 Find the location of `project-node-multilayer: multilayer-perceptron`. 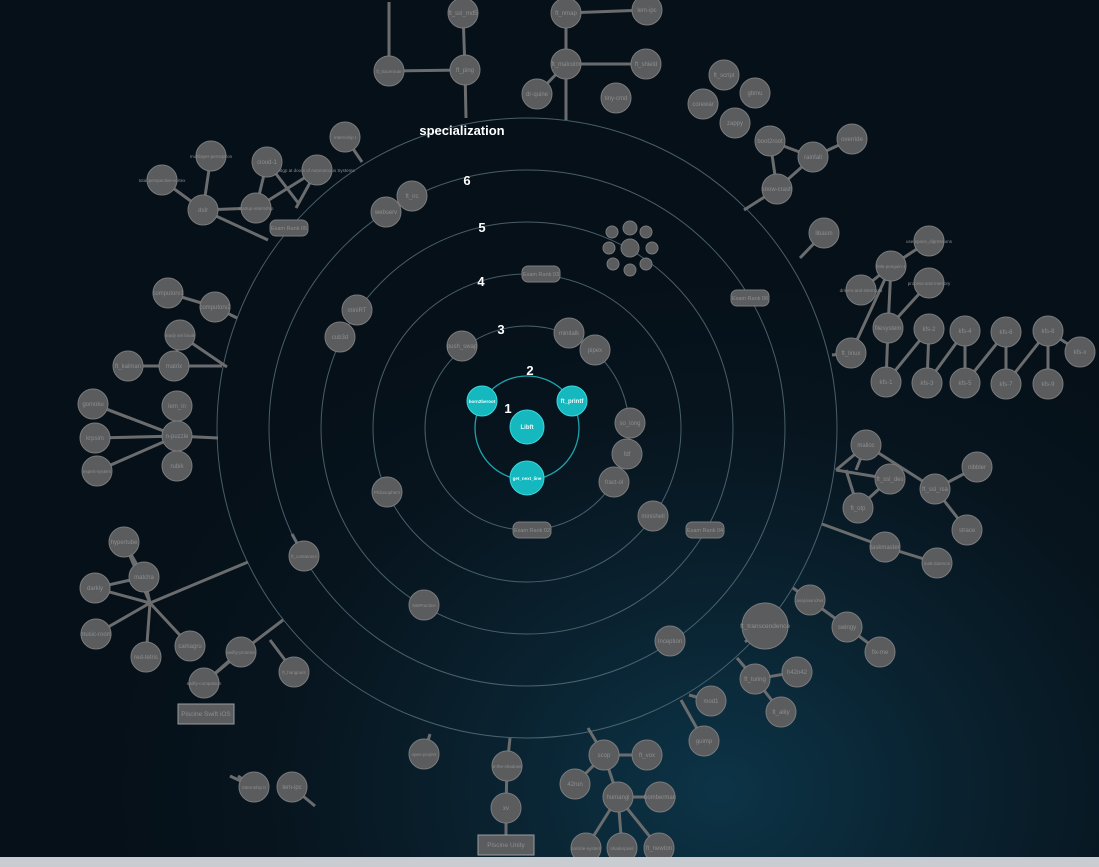

project-node-multilayer: multilayer-perceptron is located at coordinates (211, 156).